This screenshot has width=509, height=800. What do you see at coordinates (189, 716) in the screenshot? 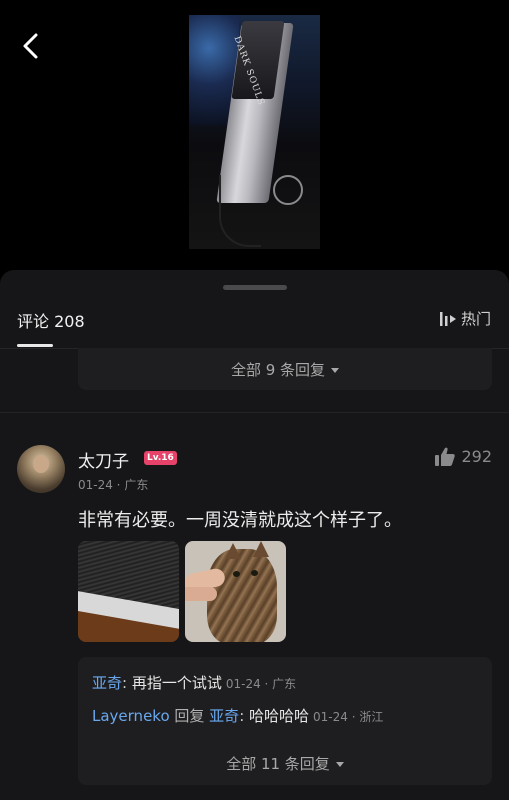
I see `reply-to-word: 回复` at bounding box center [189, 716].